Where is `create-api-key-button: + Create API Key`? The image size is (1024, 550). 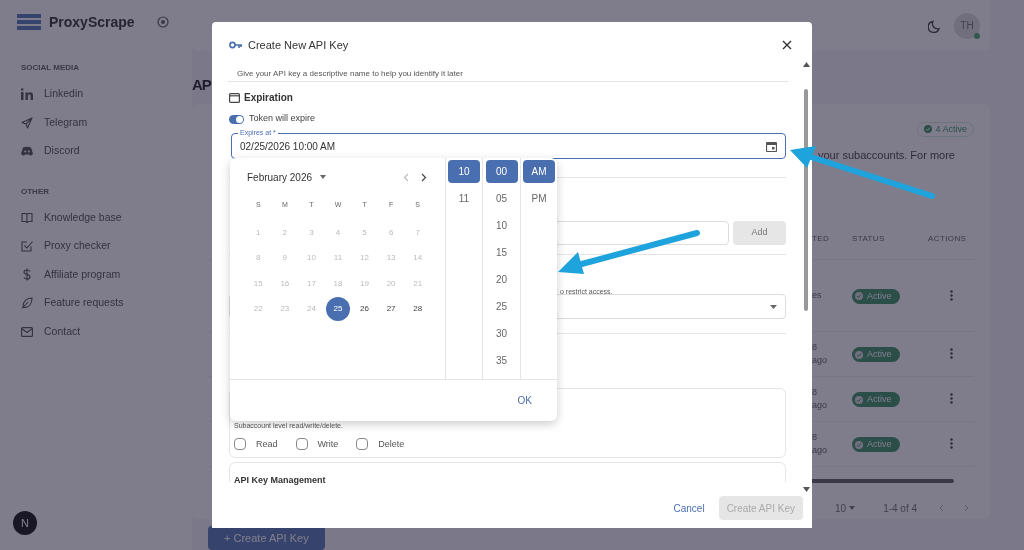
create-api-key-button: + Create API Key is located at coordinates (266, 538).